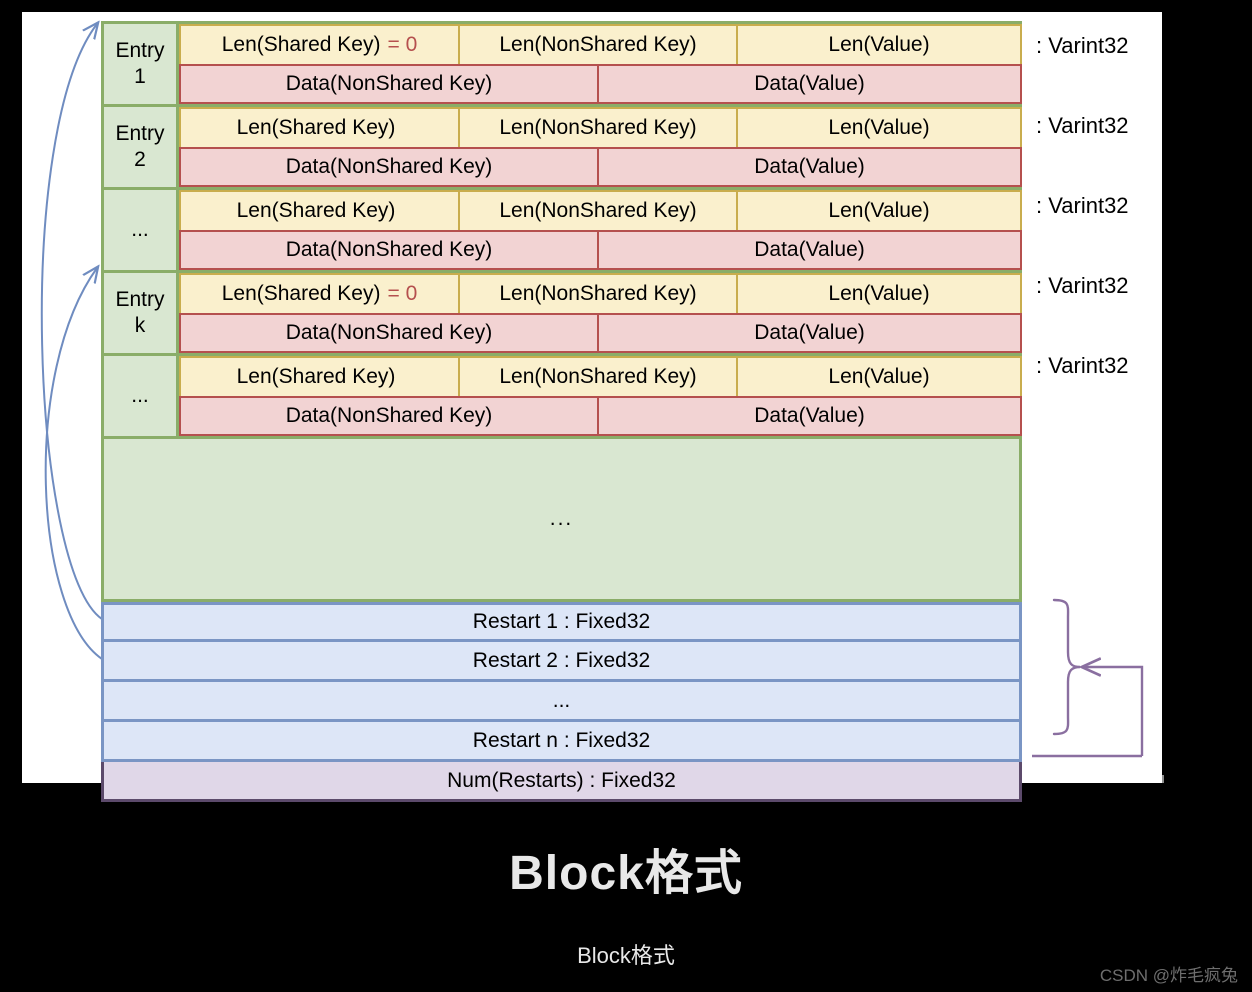 The width and height of the screenshot is (1252, 992). What do you see at coordinates (140, 159) in the screenshot?
I see `entry-label-line2: 2` at bounding box center [140, 159].